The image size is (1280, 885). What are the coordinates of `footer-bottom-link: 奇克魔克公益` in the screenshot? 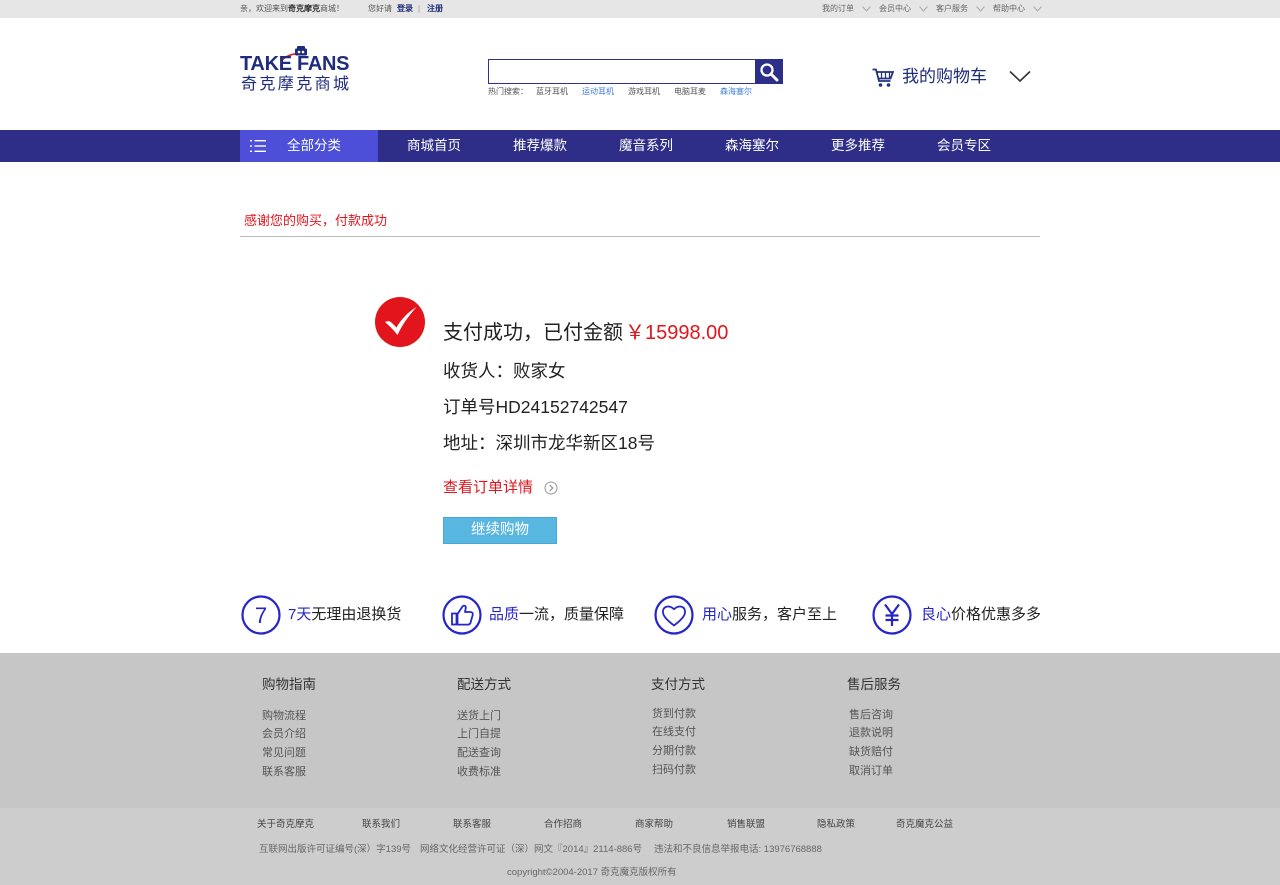 It's located at (924, 825).